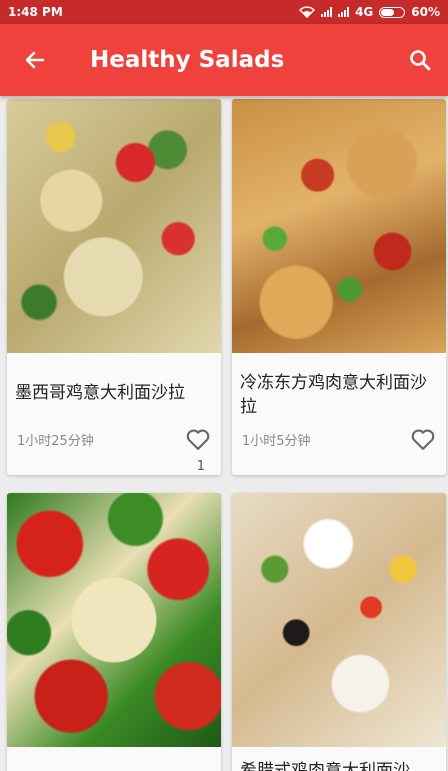 This screenshot has width=448, height=771. I want to click on battery-percent: 60%, so click(425, 12).